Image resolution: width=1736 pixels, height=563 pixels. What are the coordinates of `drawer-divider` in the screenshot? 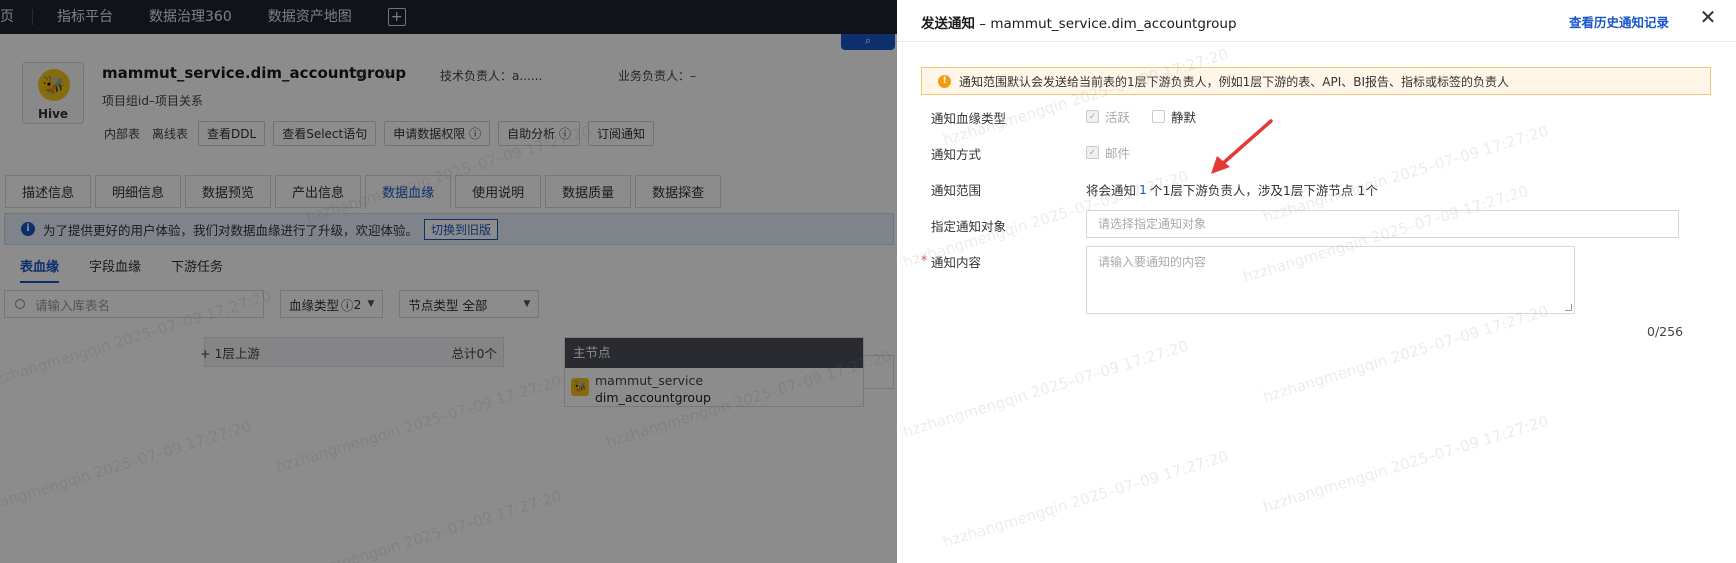 It's located at (1316, 41).